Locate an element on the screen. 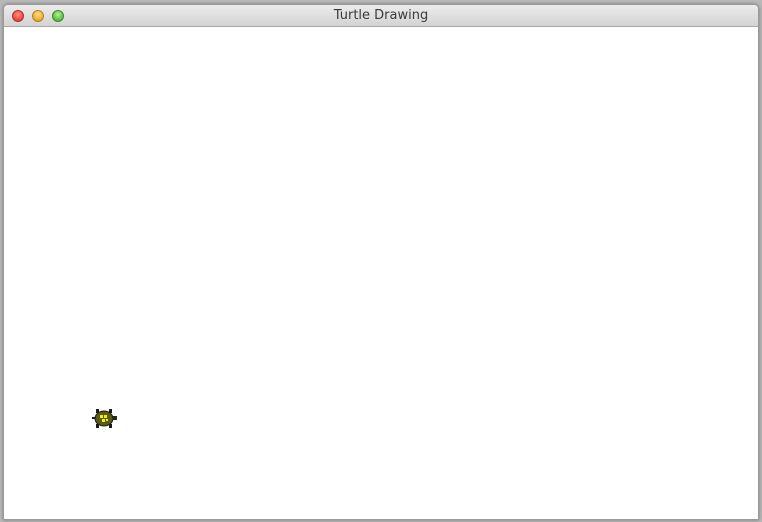 The width and height of the screenshot is (762, 522). turtle-icon is located at coordinates (104, 418).